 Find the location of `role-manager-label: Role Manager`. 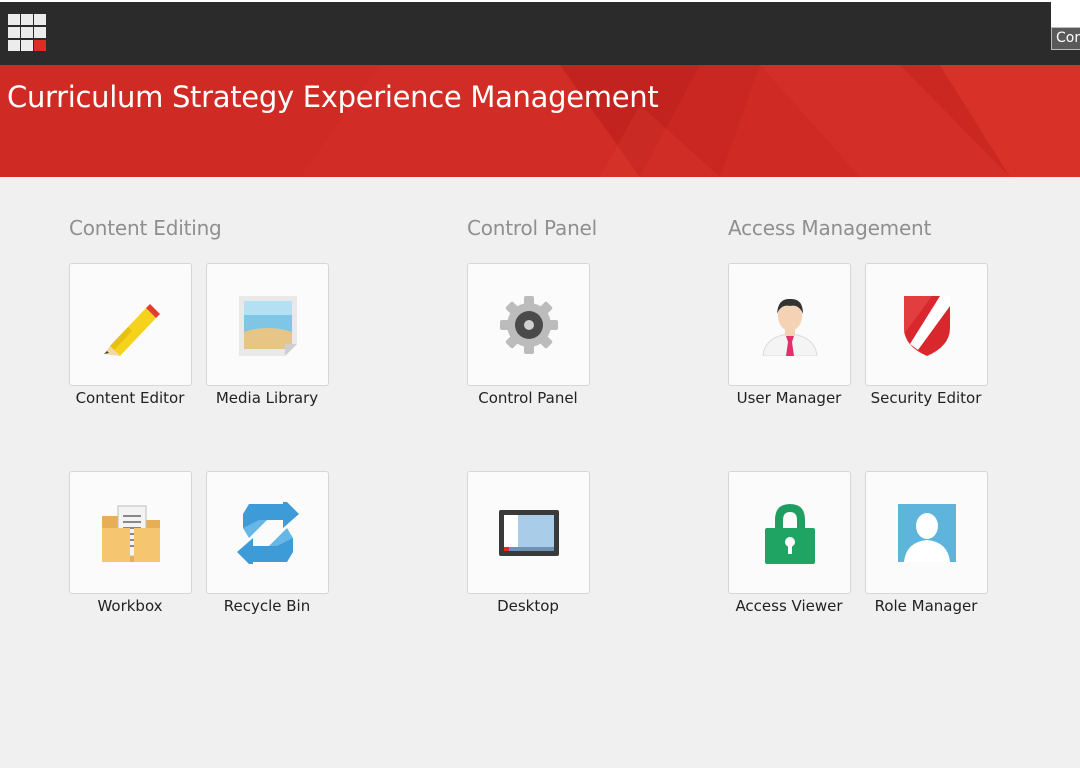

role-manager-label: Role Manager is located at coordinates (926, 606).